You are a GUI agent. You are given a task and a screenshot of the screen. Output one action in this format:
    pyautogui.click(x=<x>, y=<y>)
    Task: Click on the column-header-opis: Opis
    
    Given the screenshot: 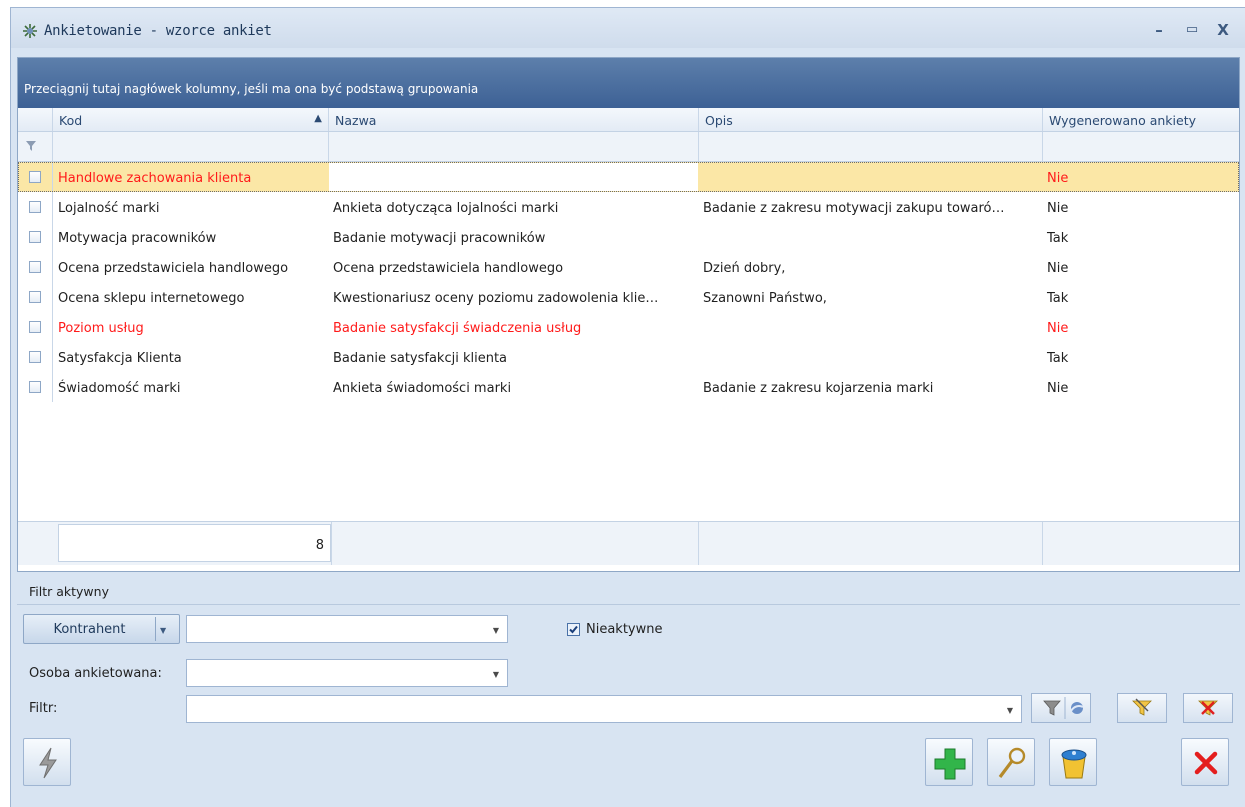 What is the action you would take?
    pyautogui.click(x=870, y=119)
    